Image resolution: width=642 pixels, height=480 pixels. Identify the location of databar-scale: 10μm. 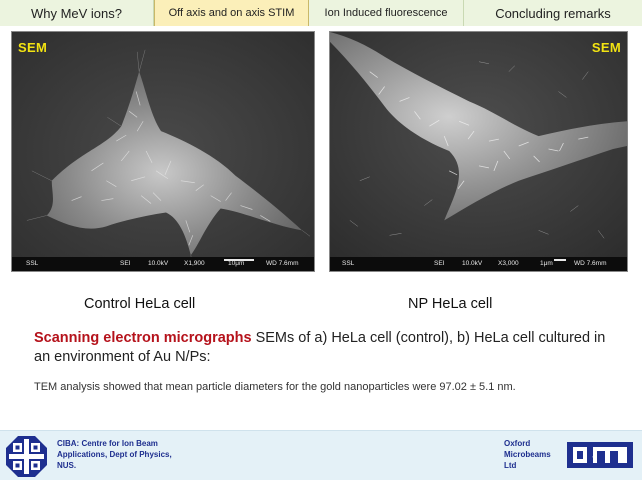
(236, 263).